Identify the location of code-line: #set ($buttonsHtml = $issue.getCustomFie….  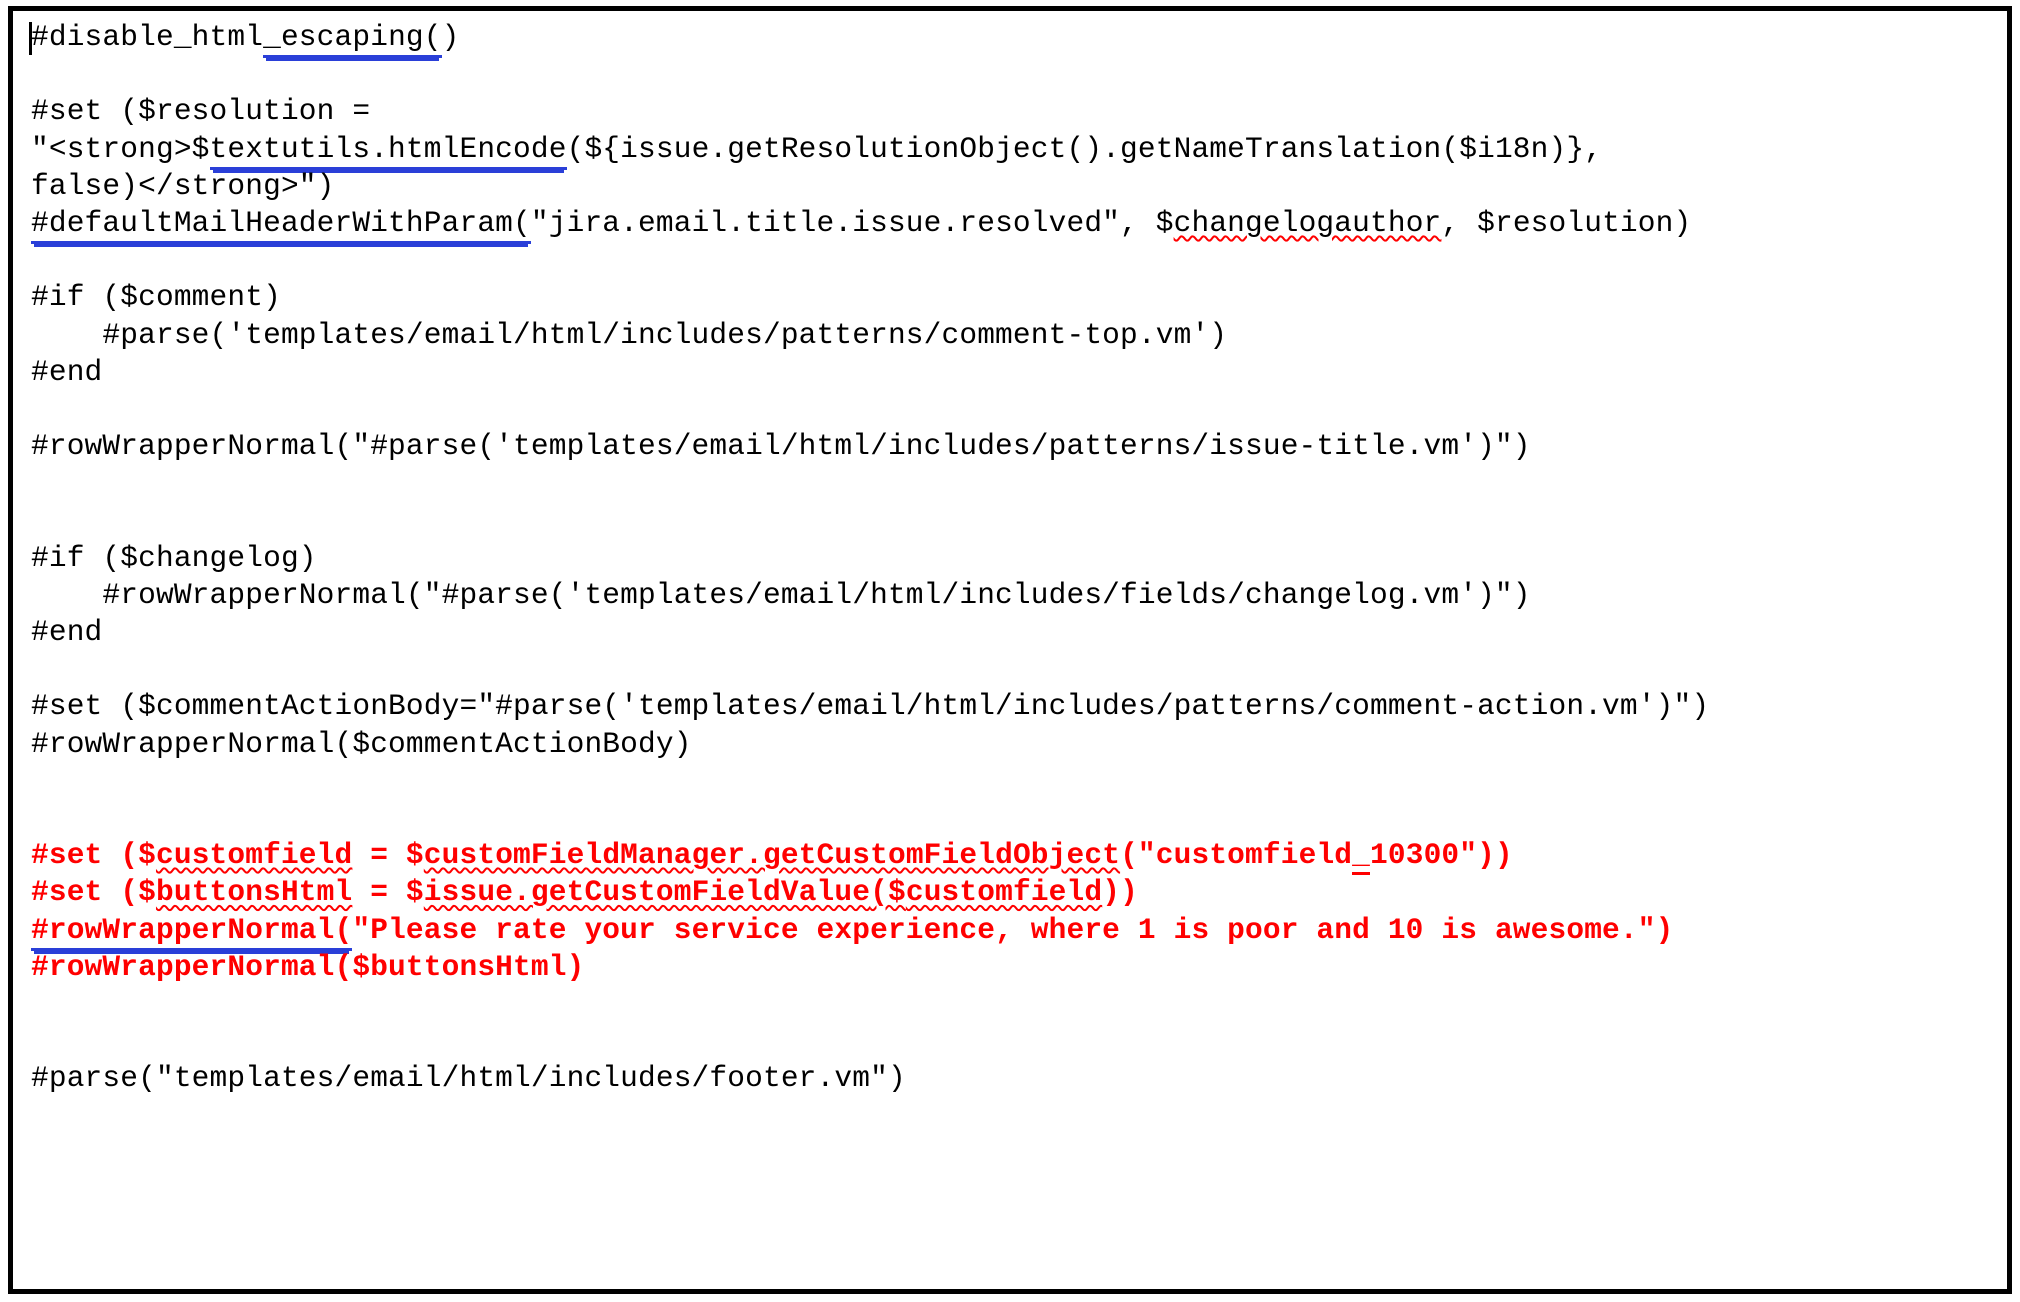
(1019, 892).